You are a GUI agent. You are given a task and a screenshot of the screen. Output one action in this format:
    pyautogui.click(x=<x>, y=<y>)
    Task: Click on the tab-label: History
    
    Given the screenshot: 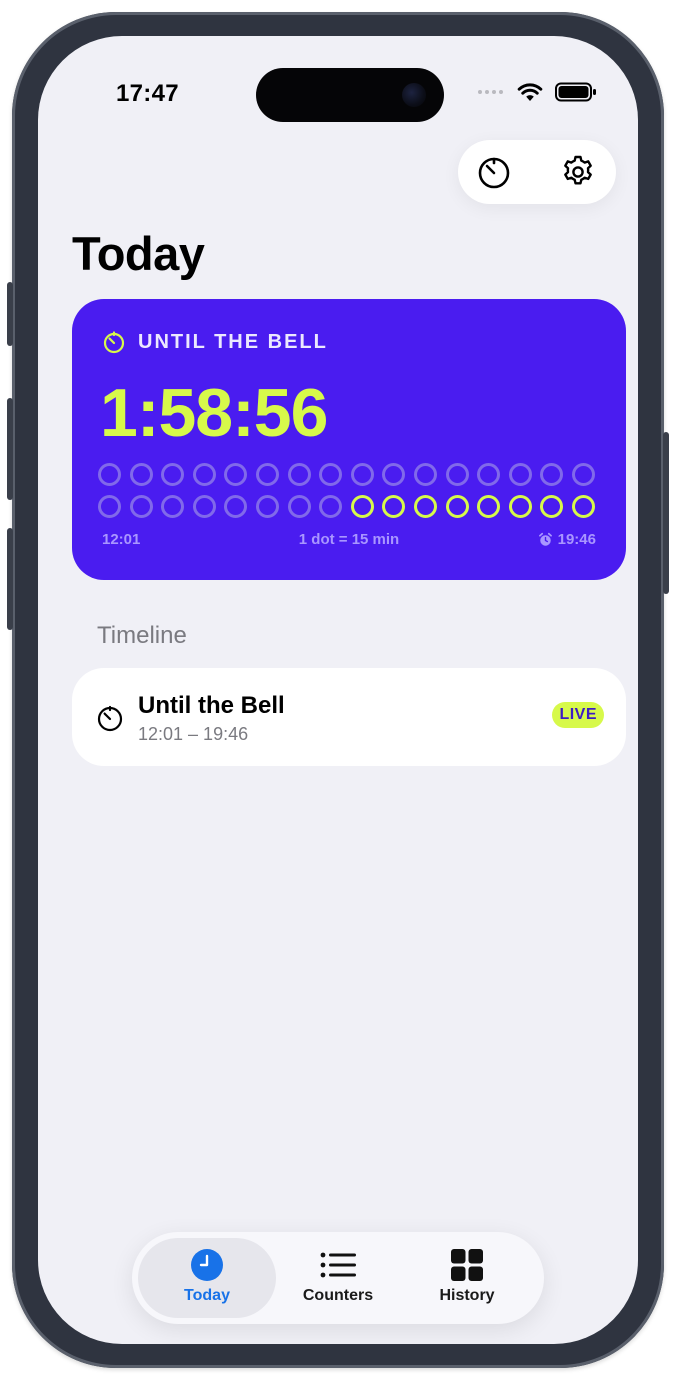 What is the action you would take?
    pyautogui.click(x=467, y=1295)
    